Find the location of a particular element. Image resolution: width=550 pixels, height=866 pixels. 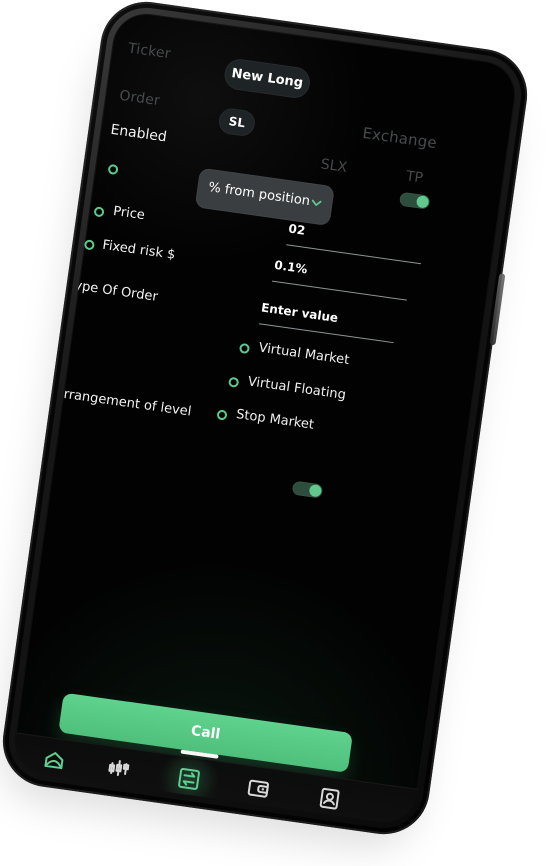

tab-new-long: New Long is located at coordinates (267, 78).